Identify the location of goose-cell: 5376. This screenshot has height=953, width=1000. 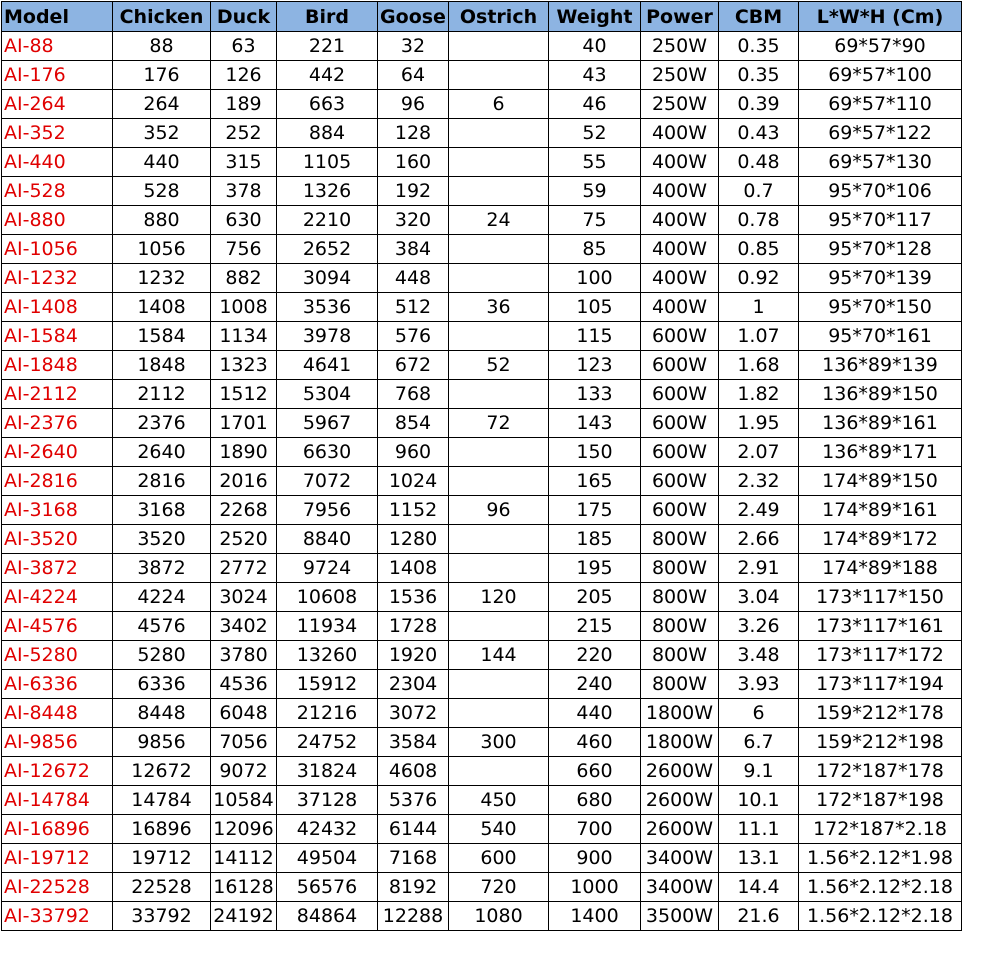
(413, 800).